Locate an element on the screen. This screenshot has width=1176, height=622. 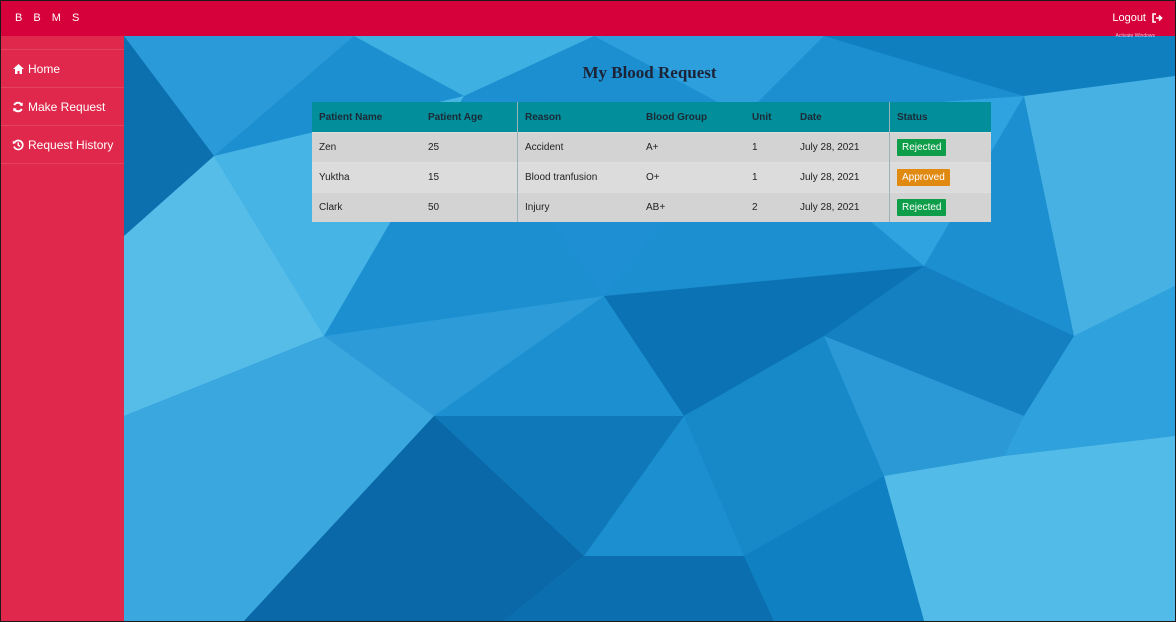
sidebar-item-label: Home is located at coordinates (44, 68).